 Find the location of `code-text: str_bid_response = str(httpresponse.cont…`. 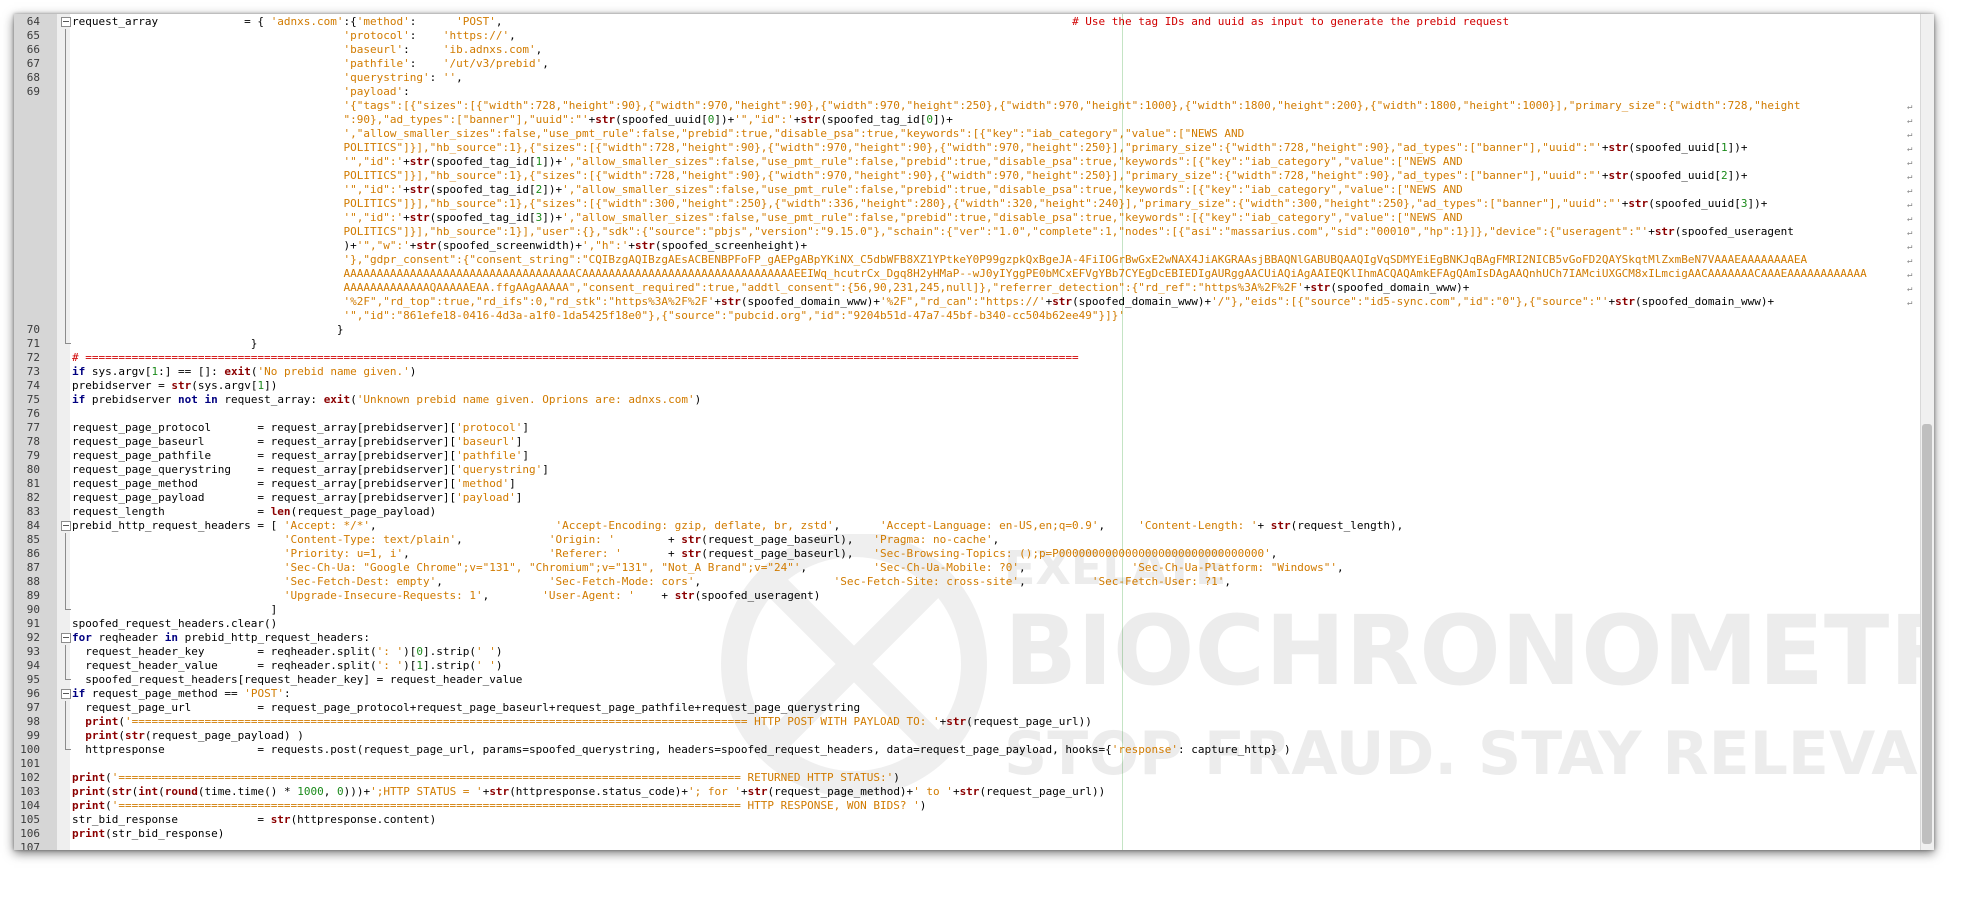

code-text: str_bid_response = str(httpresponse.cont… is located at coordinates (991, 820).